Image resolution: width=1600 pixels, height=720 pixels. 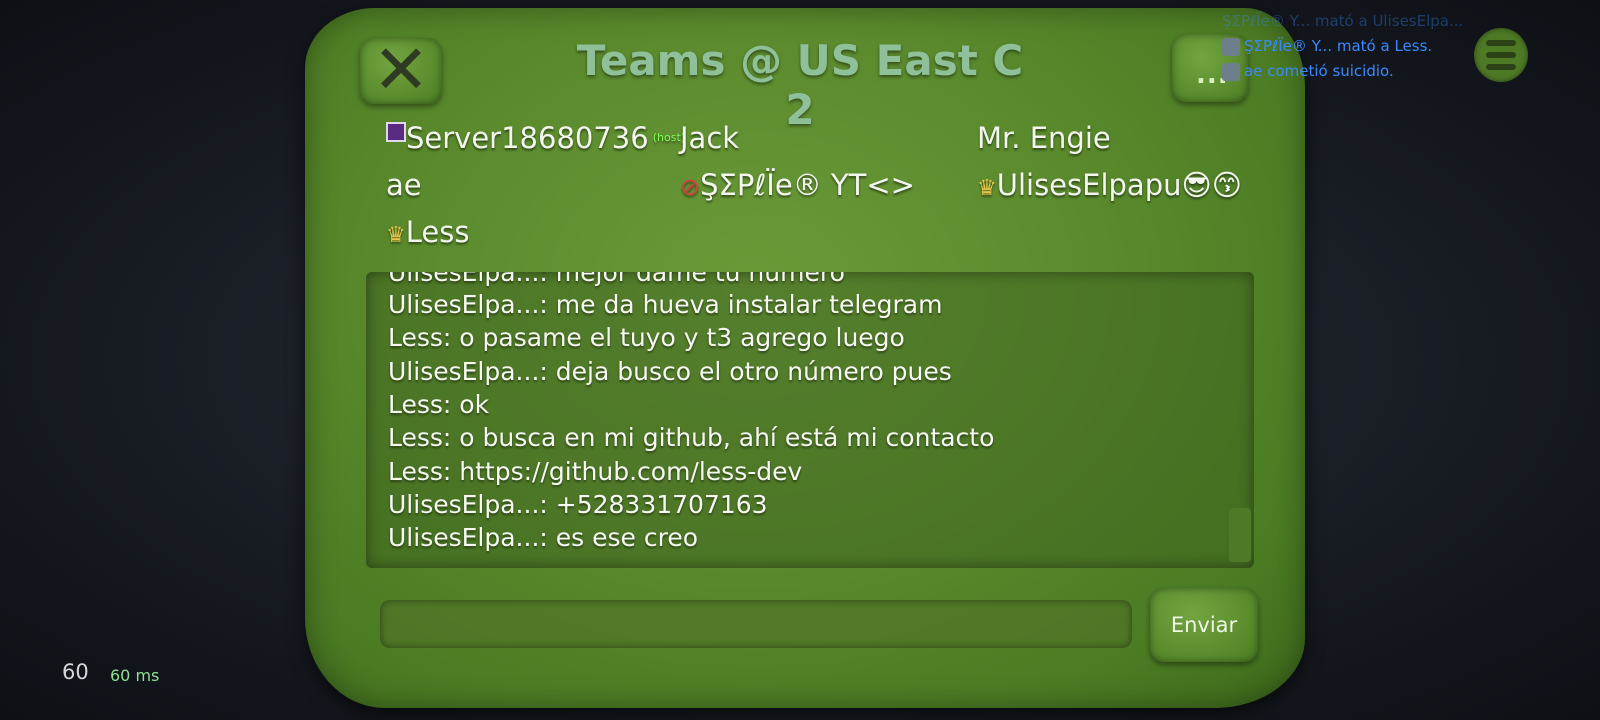 I want to click on menu-button, so click(x=1501, y=55).